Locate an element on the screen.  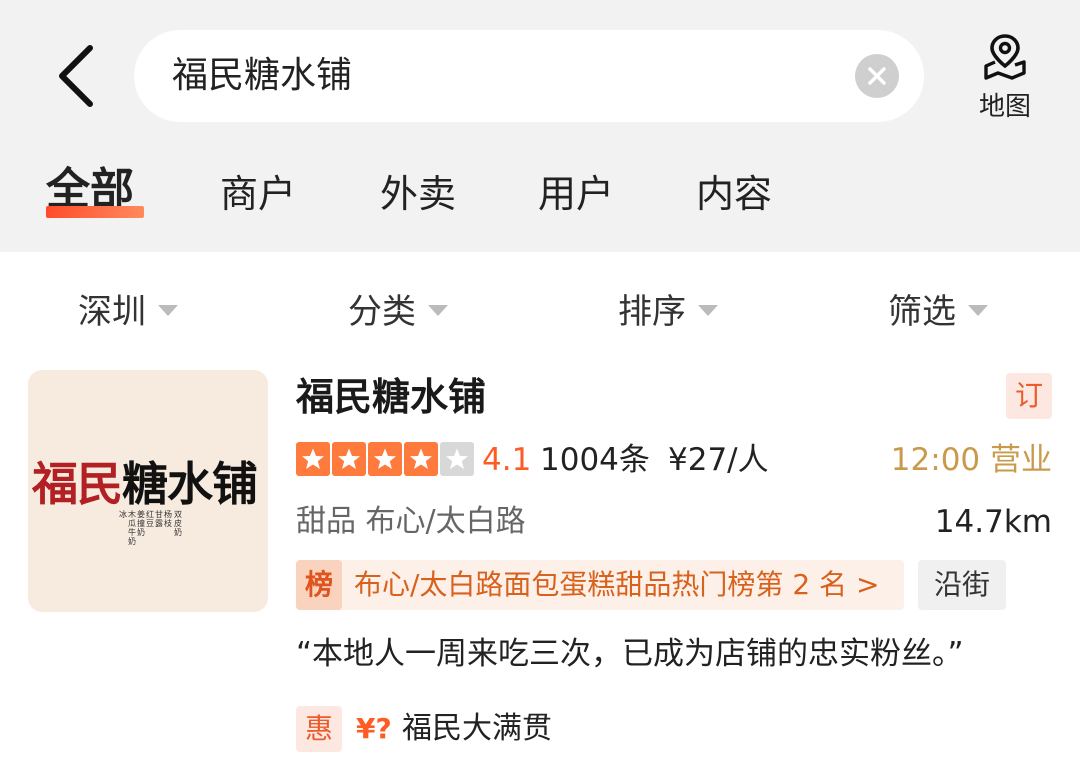
filter-bar: 深圳 分类 排序 筛选 is located at coordinates (540, 312).